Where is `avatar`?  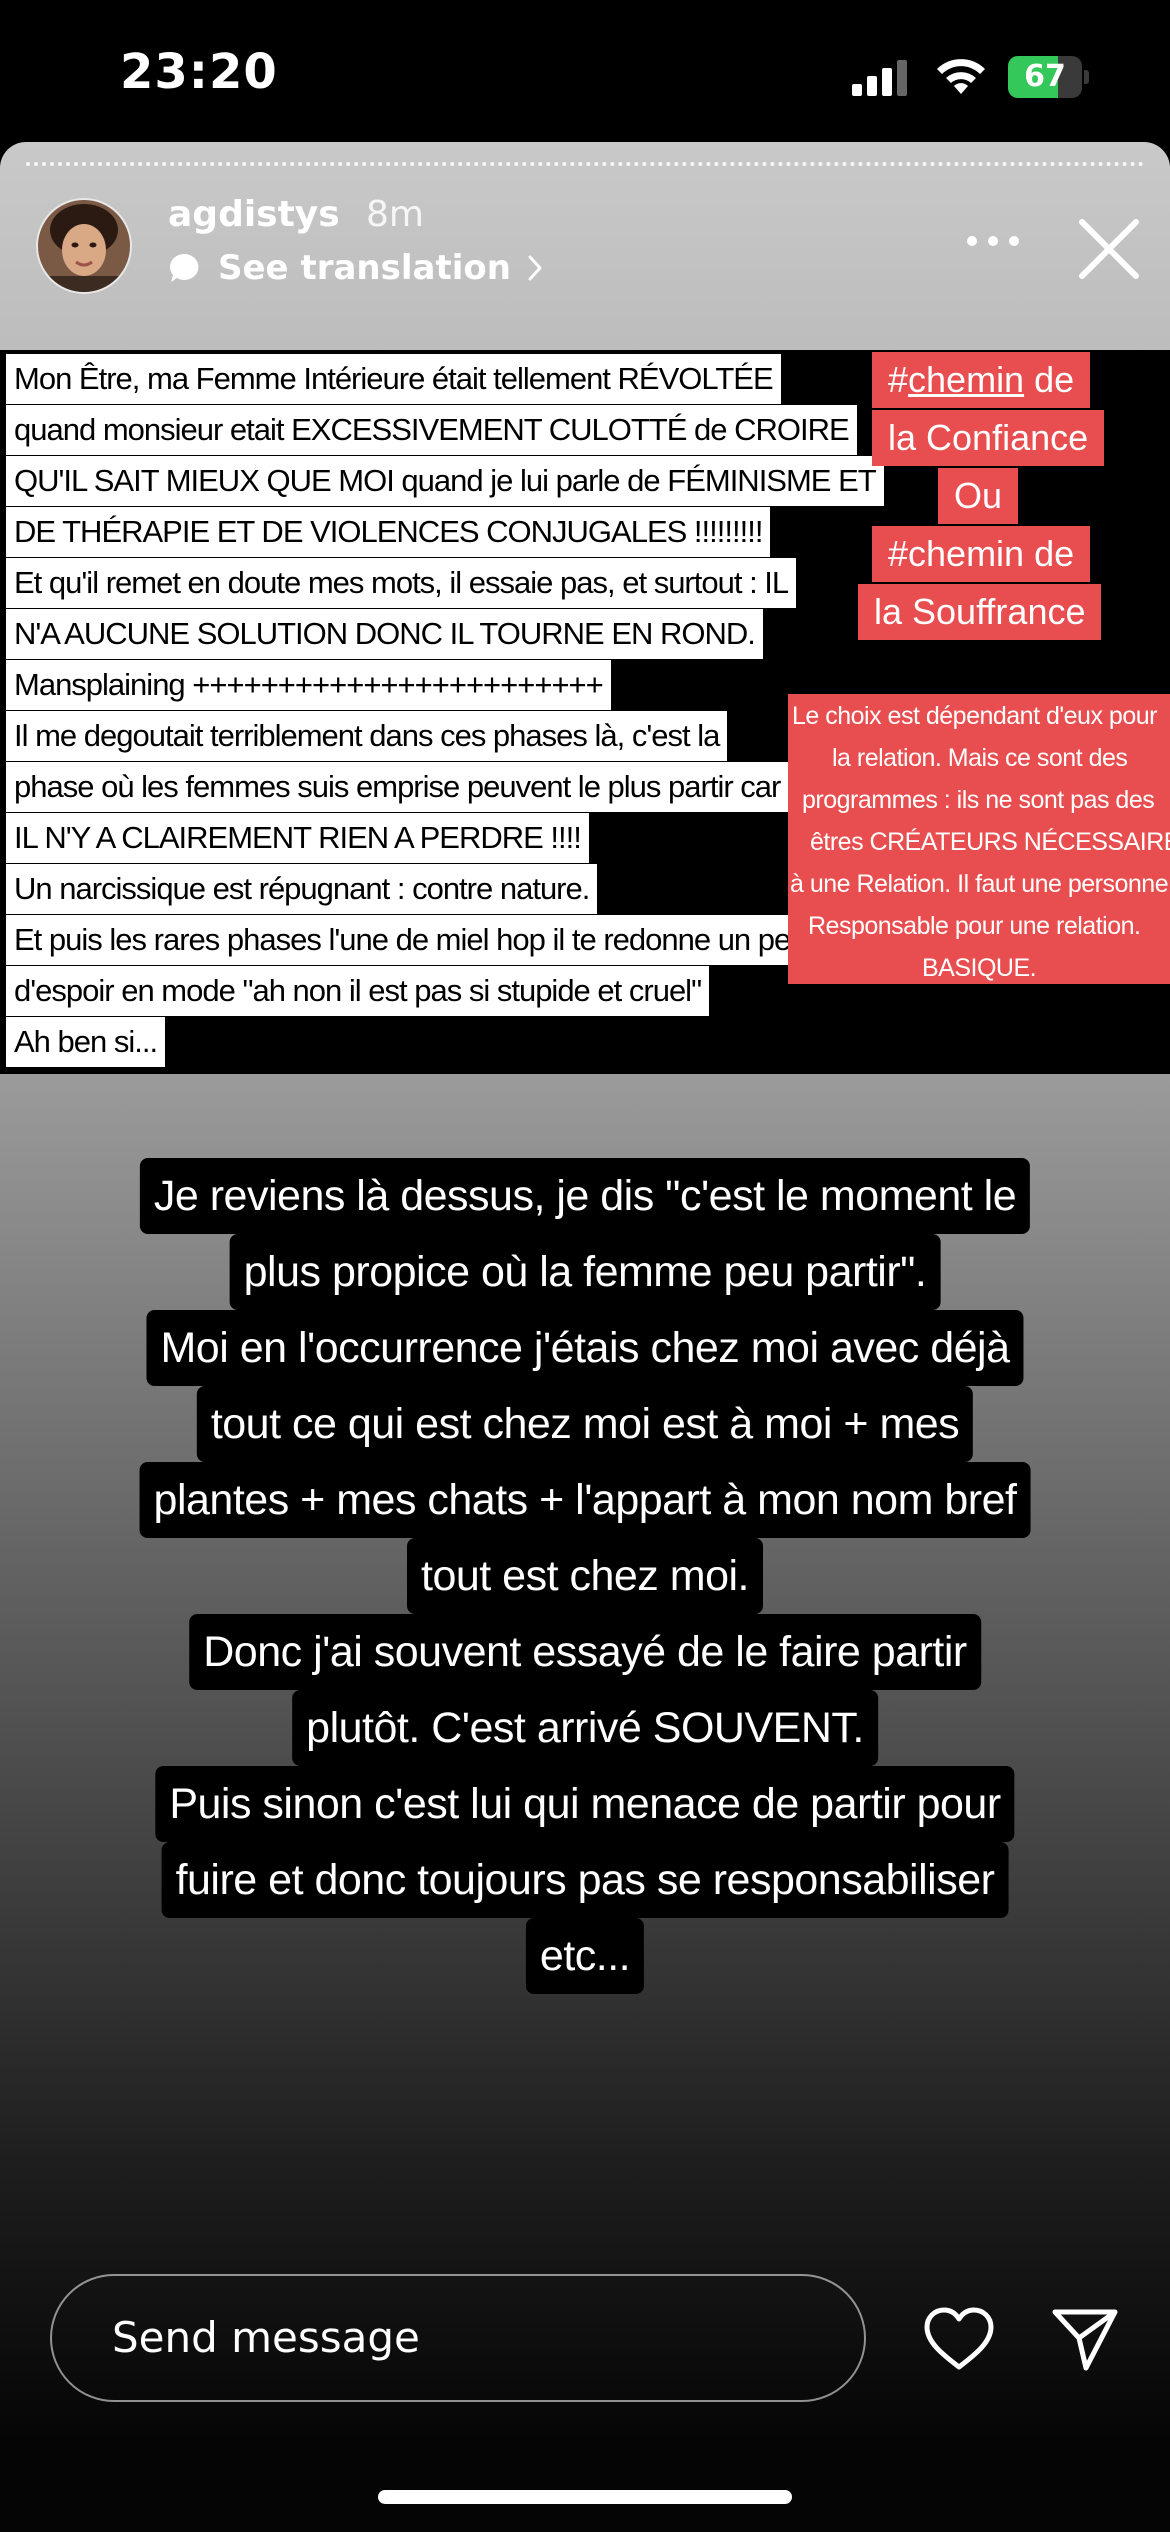
avatar is located at coordinates (84, 246).